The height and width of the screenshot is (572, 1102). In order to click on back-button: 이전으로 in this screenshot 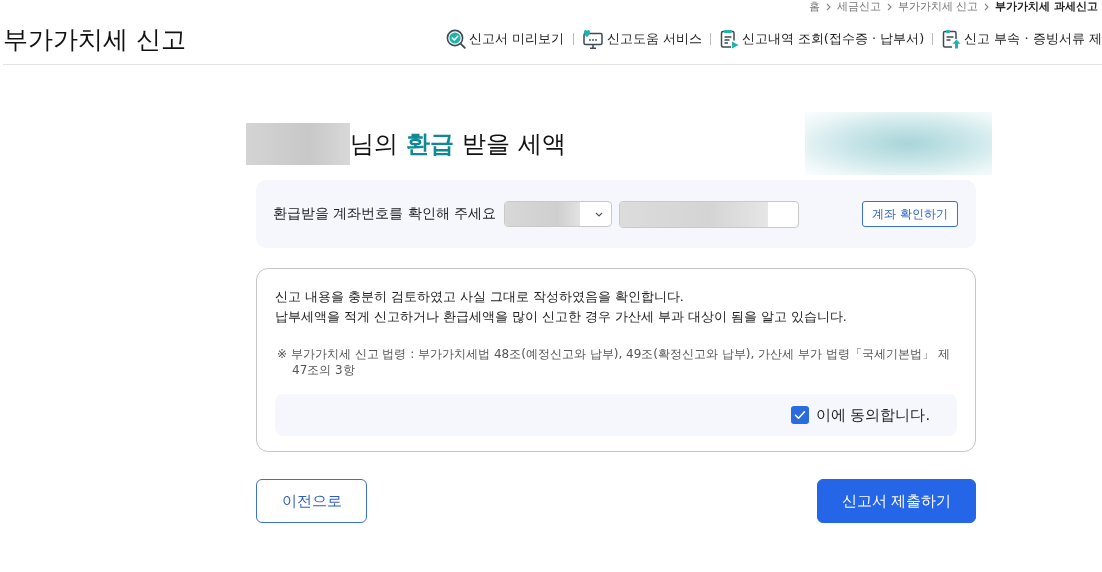, I will do `click(311, 501)`.